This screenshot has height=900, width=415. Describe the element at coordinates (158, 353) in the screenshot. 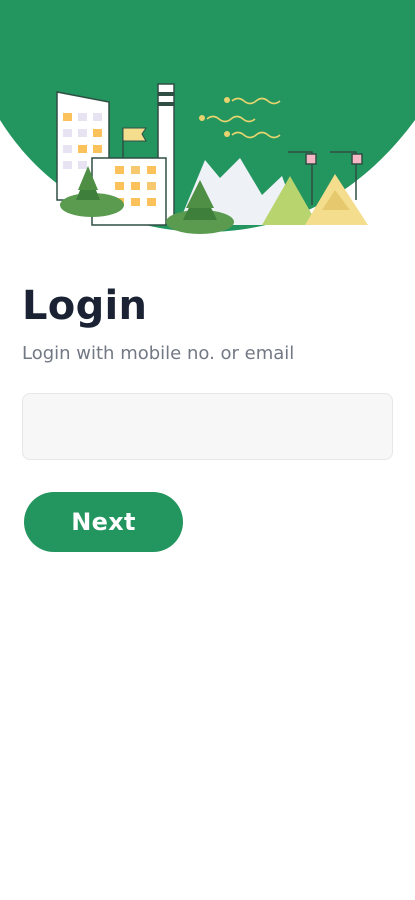

I see `page-subtitle: Login with mobile no. or email` at that location.